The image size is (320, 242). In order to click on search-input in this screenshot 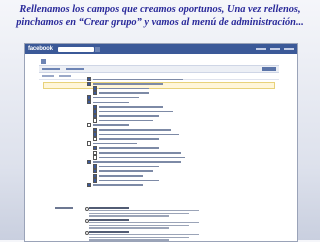, I will do `click(75, 49)`.